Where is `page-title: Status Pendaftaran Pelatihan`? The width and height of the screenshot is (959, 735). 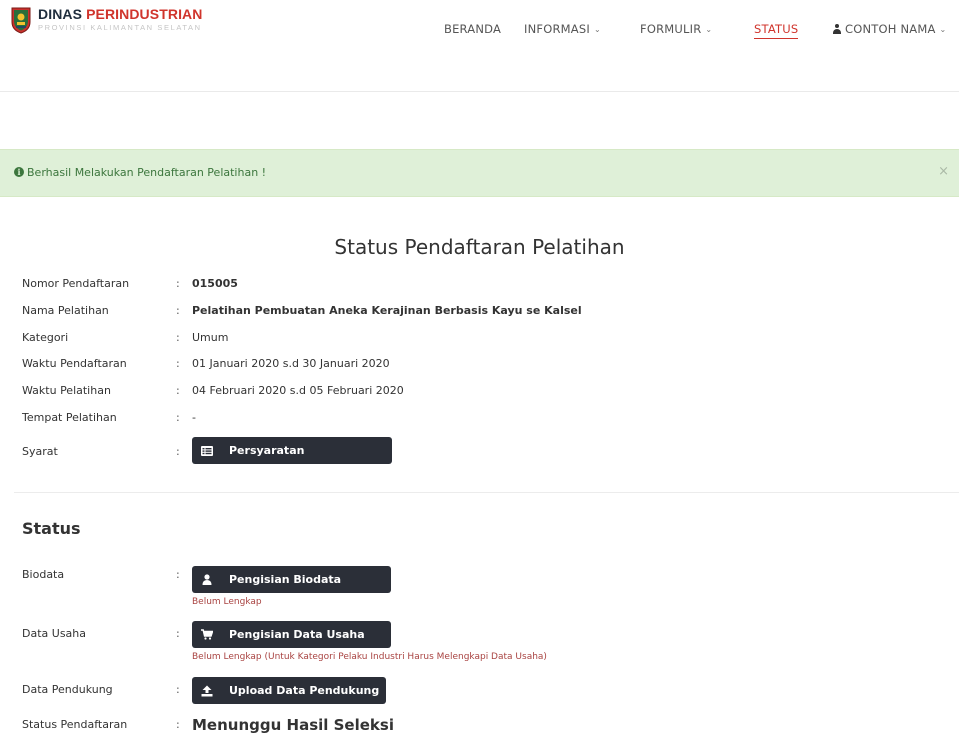
page-title: Status Pendaftaran Pelatihan is located at coordinates (479, 247).